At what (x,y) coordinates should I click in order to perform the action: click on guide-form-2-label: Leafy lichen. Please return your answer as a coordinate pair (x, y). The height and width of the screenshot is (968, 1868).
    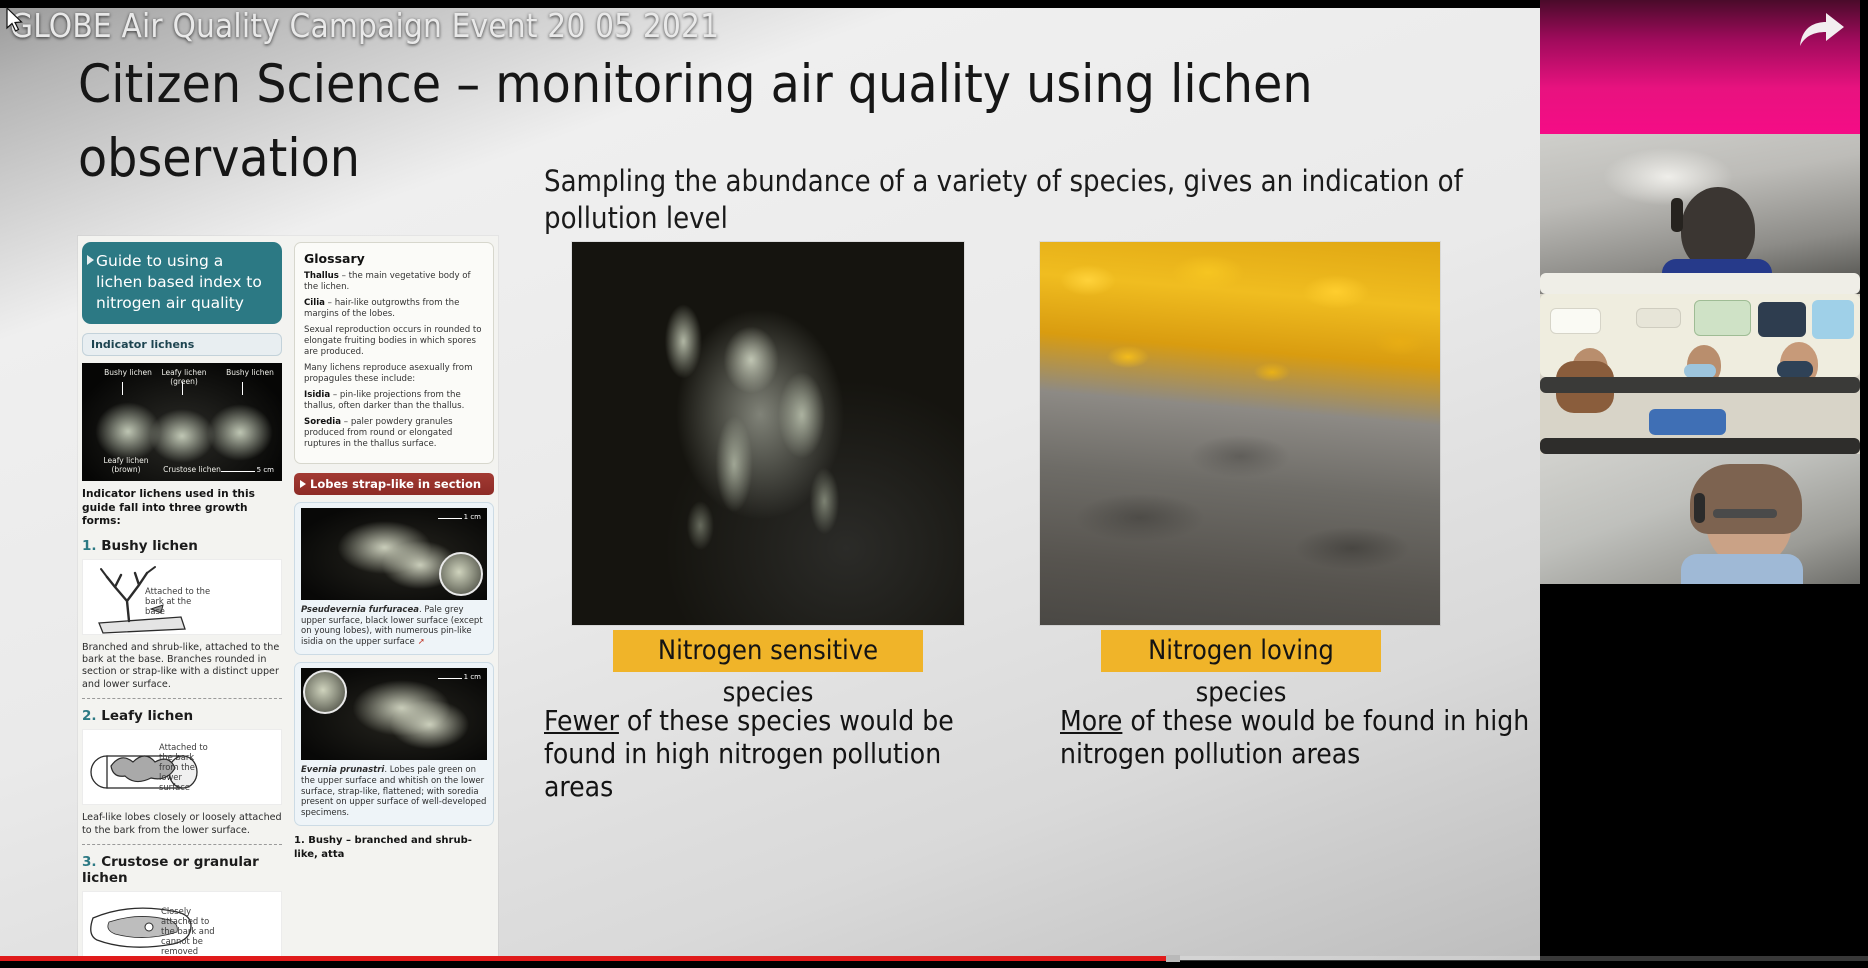
    Looking at the image, I should click on (147, 716).